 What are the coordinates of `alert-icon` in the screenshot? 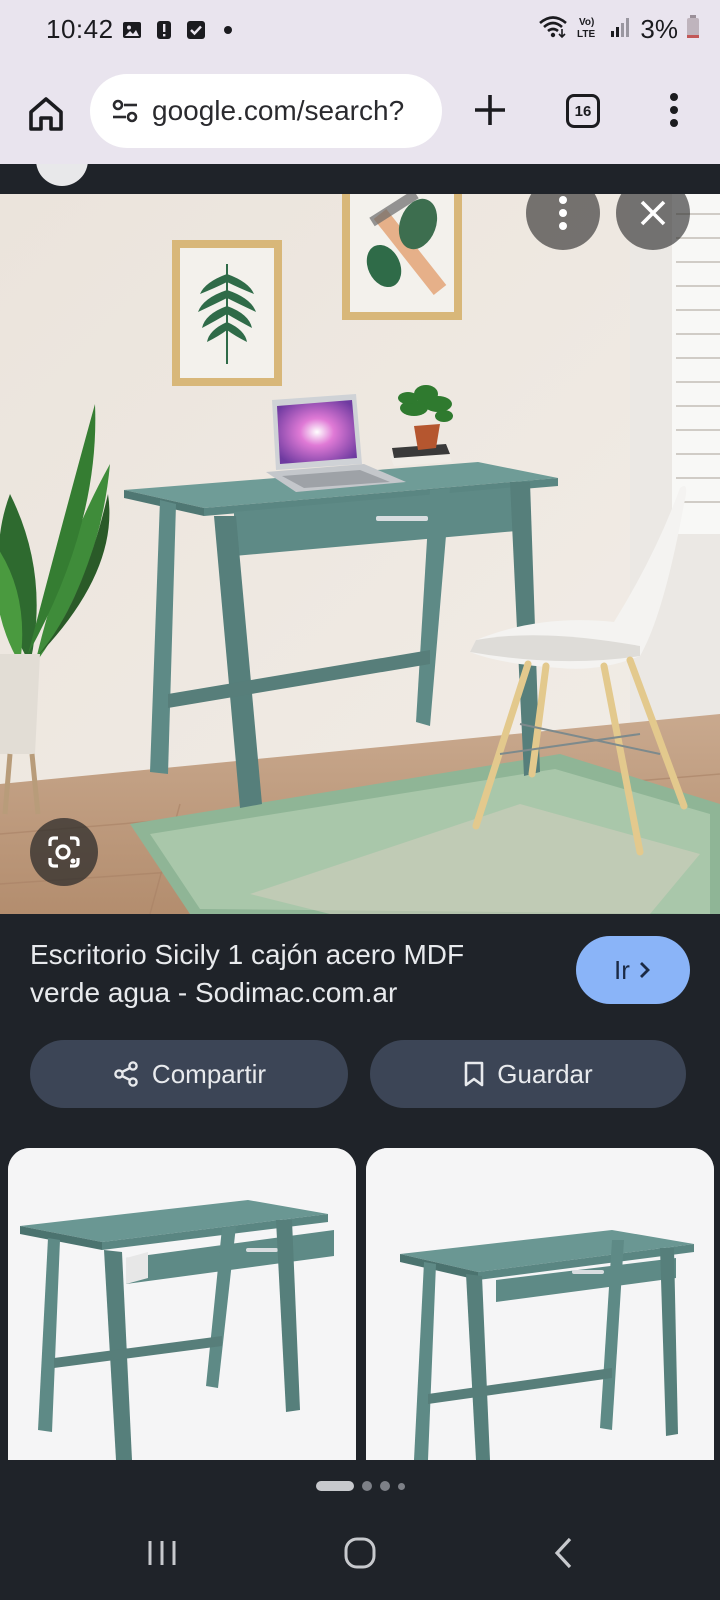 It's located at (164, 30).